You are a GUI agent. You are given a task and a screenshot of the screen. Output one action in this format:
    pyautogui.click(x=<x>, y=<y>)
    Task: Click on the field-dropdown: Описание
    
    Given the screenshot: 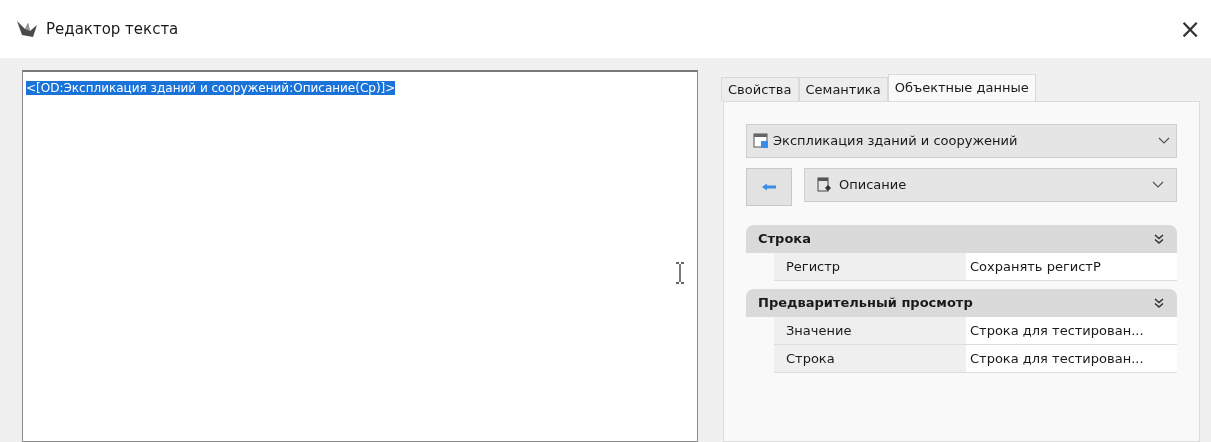 What is the action you would take?
    pyautogui.click(x=990, y=185)
    